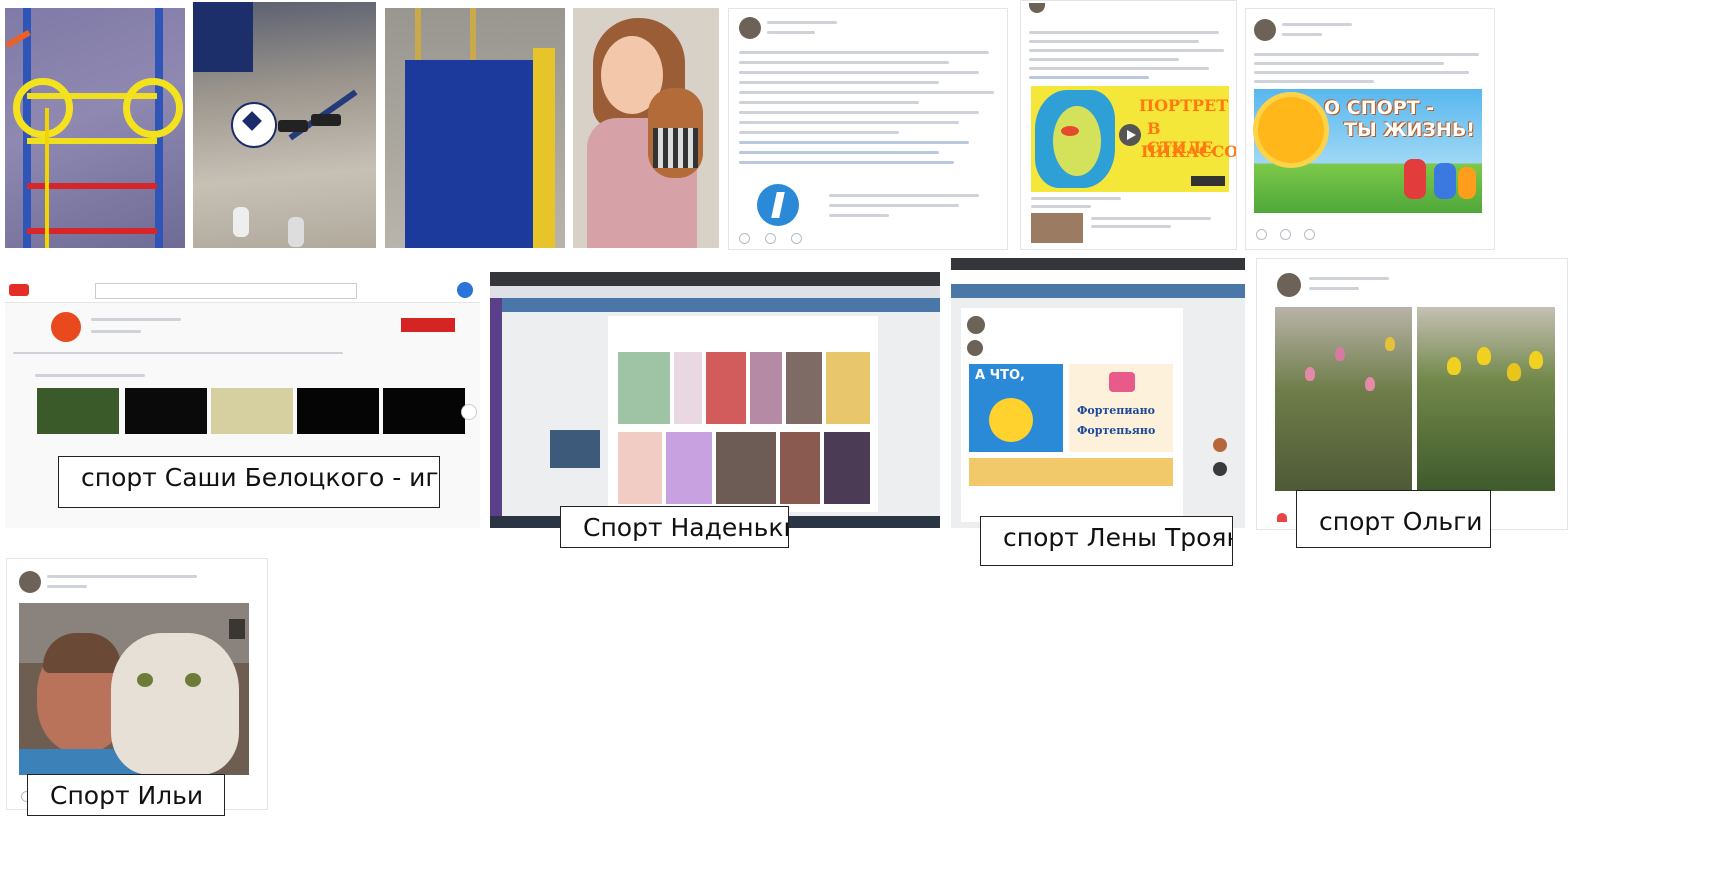 This screenshot has height=892, width=1718. I want to click on poster-piano-question: А ЧТО,, so click(1000, 375).